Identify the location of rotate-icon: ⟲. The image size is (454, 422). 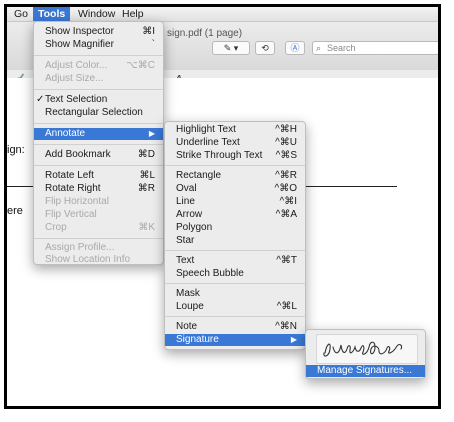
(265, 48).